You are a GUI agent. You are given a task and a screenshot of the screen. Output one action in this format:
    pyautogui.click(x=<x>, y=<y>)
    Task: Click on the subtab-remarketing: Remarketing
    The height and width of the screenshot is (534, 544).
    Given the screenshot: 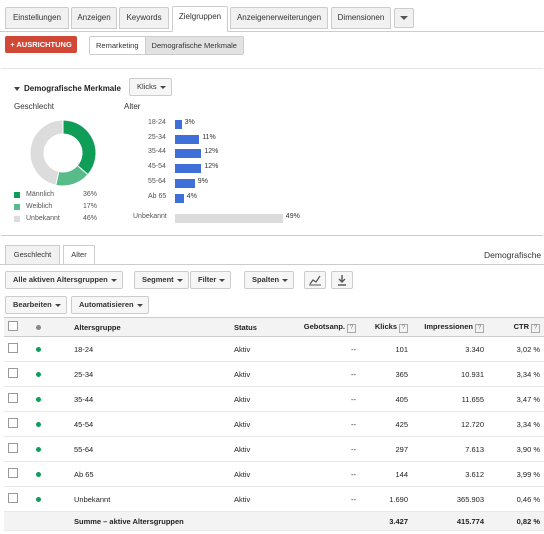 What is the action you would take?
    pyautogui.click(x=117, y=45)
    